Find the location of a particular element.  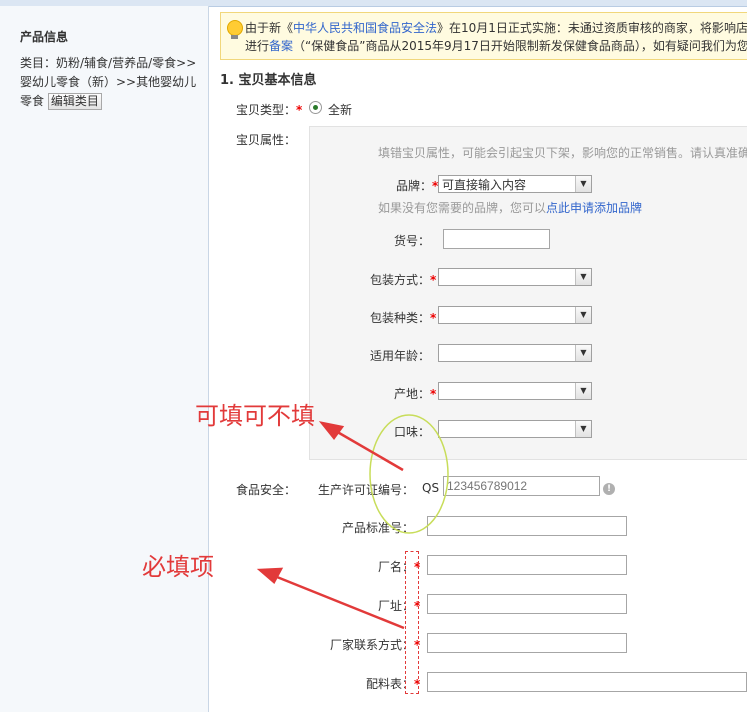

arrow-required is located at coordinates (330, 598).